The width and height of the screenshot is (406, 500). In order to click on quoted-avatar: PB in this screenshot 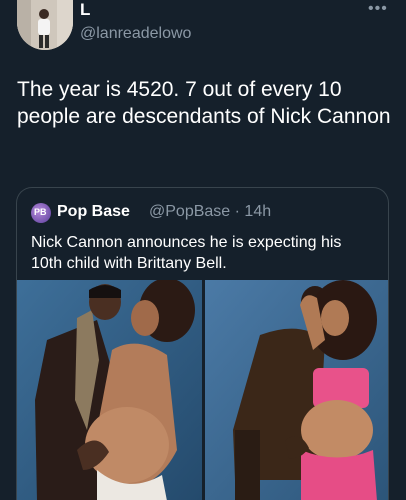, I will do `click(41, 213)`.